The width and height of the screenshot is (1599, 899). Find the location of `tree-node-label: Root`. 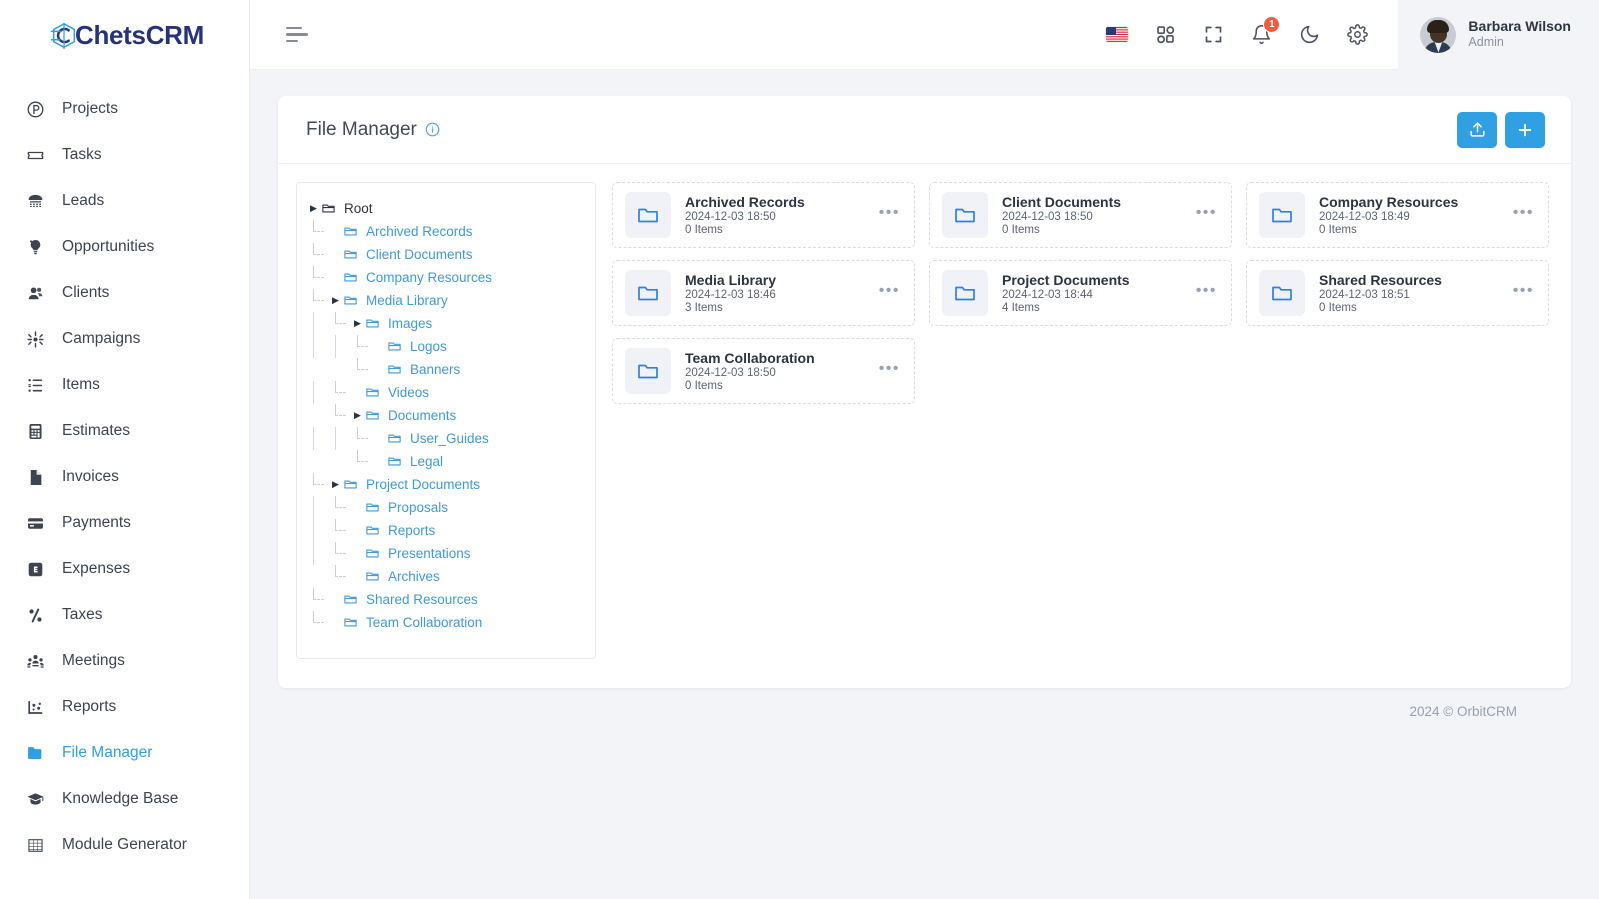

tree-node-label: Root is located at coordinates (358, 208).